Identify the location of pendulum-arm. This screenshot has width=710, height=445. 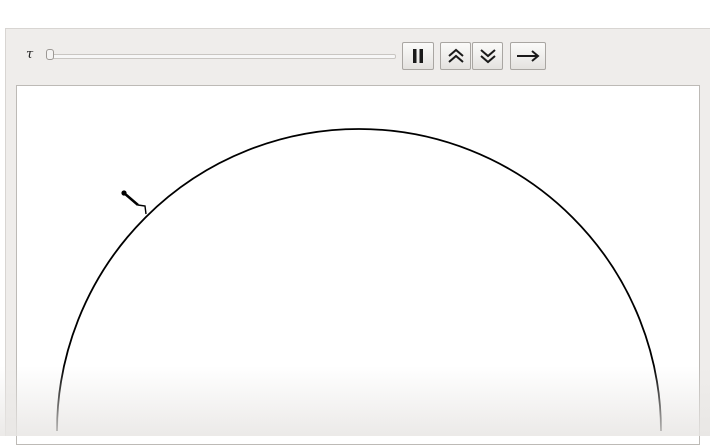
(133, 202).